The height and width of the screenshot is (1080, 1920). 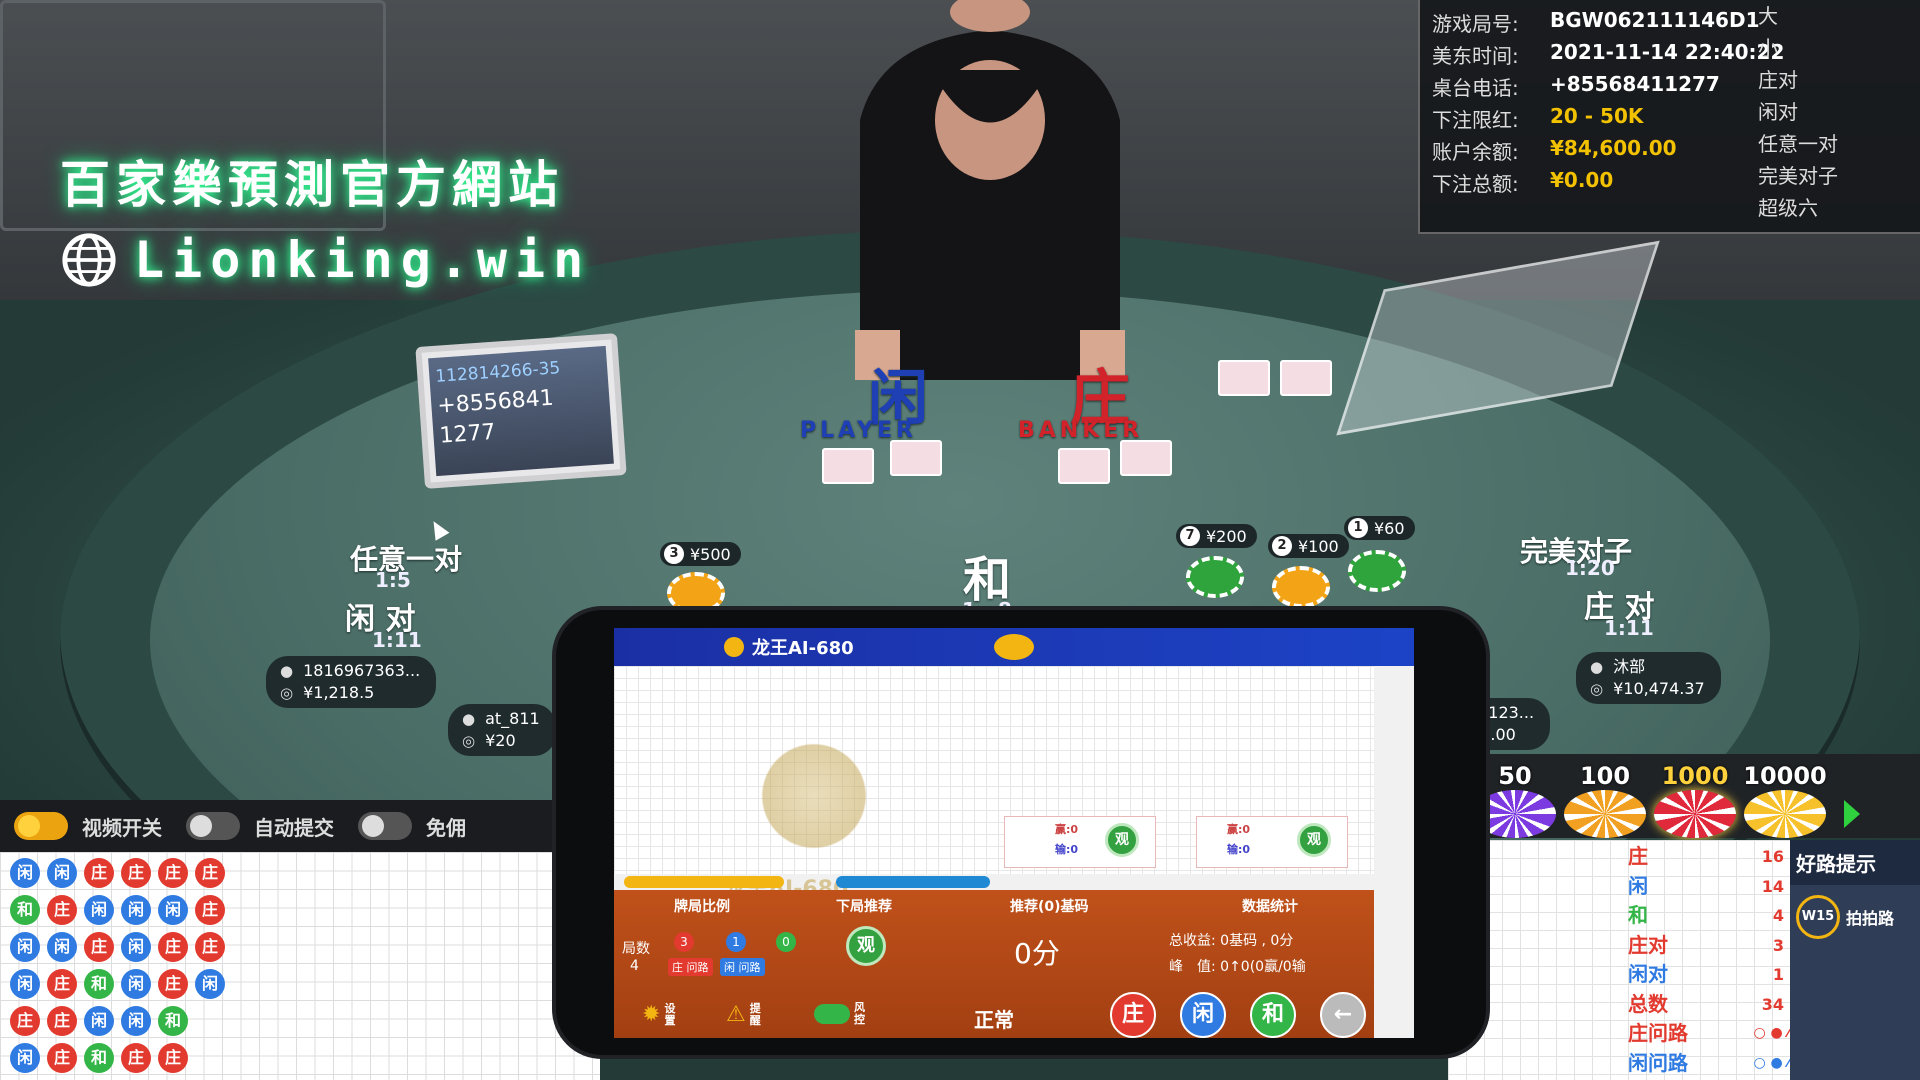 What do you see at coordinates (89, 260) in the screenshot?
I see `globe-icon` at bounding box center [89, 260].